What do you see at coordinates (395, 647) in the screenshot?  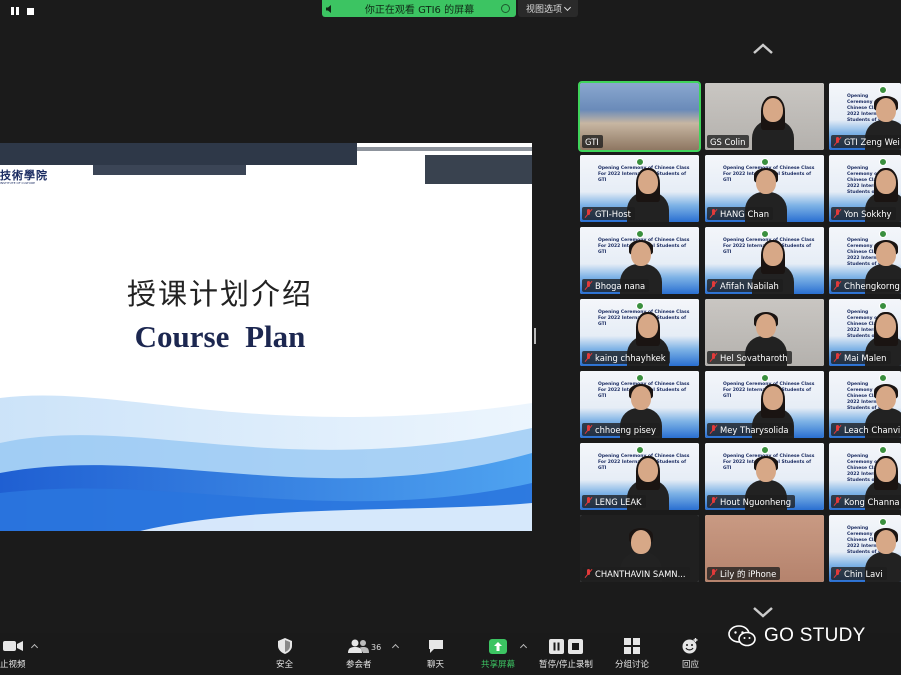 I see `participants-options-caret-icon` at bounding box center [395, 647].